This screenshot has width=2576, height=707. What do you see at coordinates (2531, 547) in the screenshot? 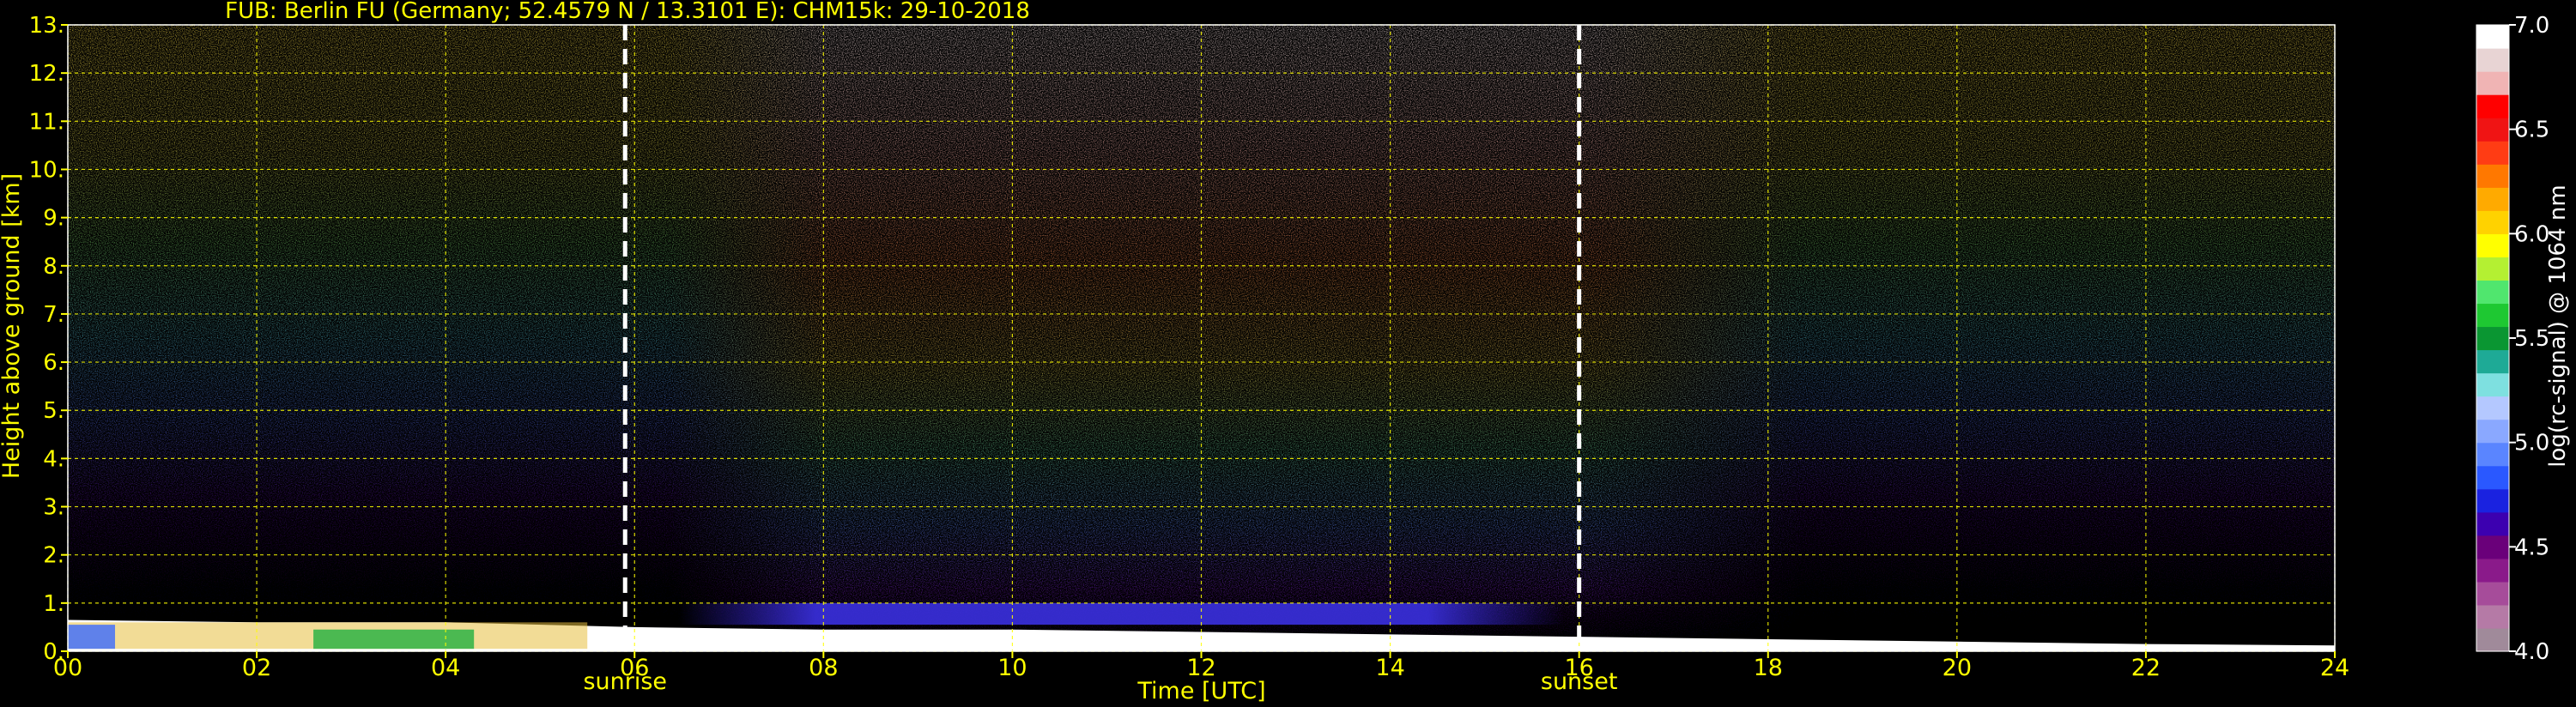
I see `colorbar-tick-label: 4.5` at bounding box center [2531, 547].